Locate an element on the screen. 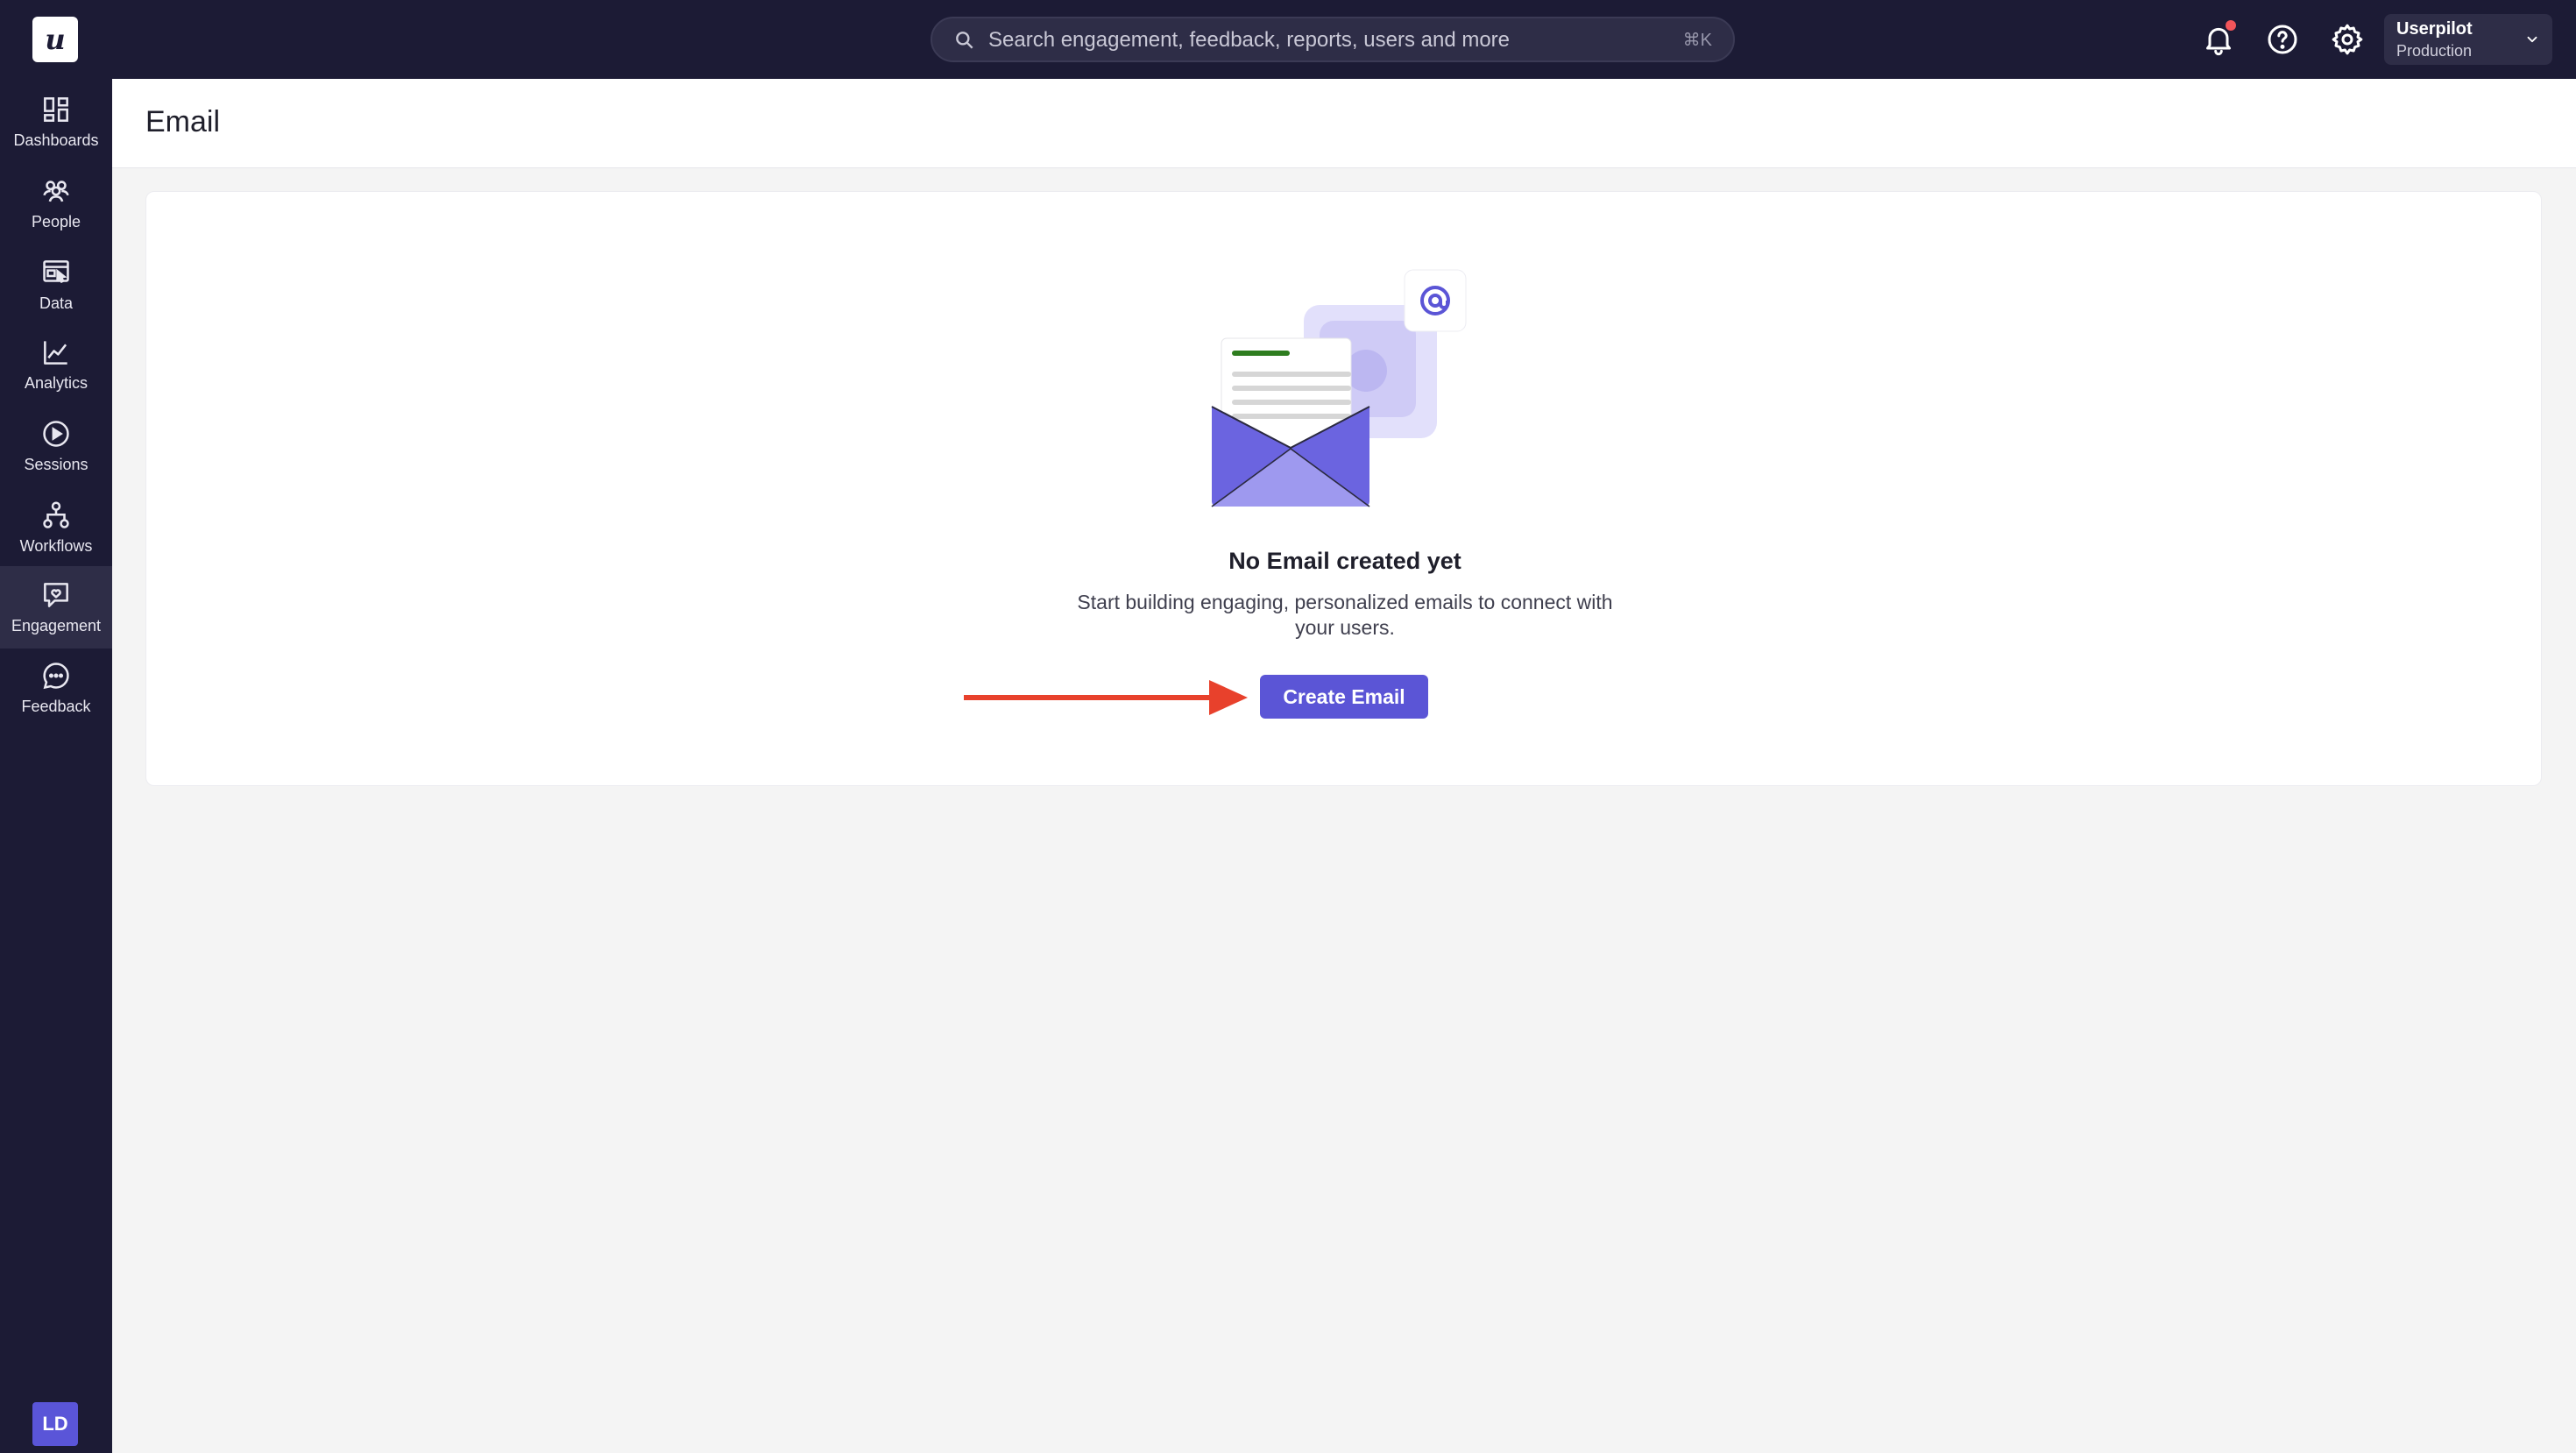 This screenshot has width=2576, height=1453. sidebar-item-label: Data is located at coordinates (56, 303).